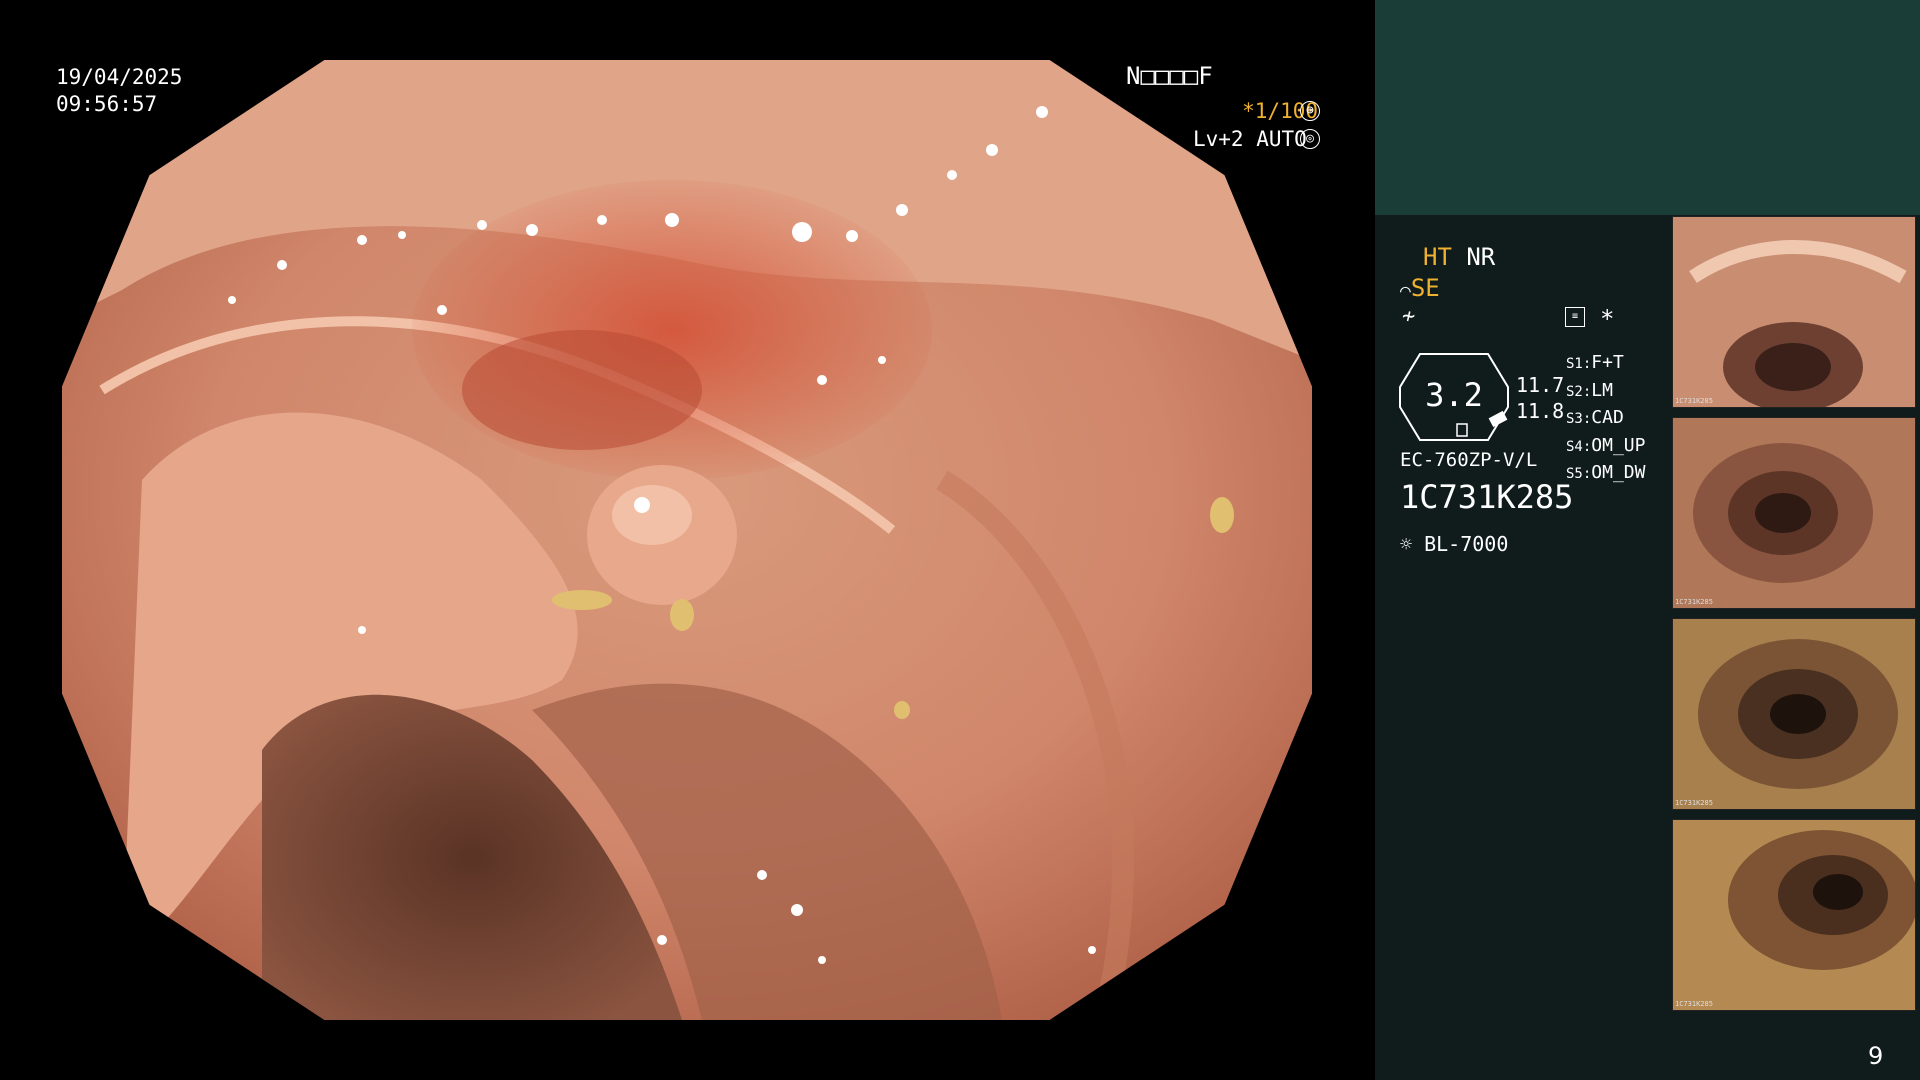 This screenshot has height=1080, width=1920. I want to click on mode-line-1: HT NR, so click(1459, 257).